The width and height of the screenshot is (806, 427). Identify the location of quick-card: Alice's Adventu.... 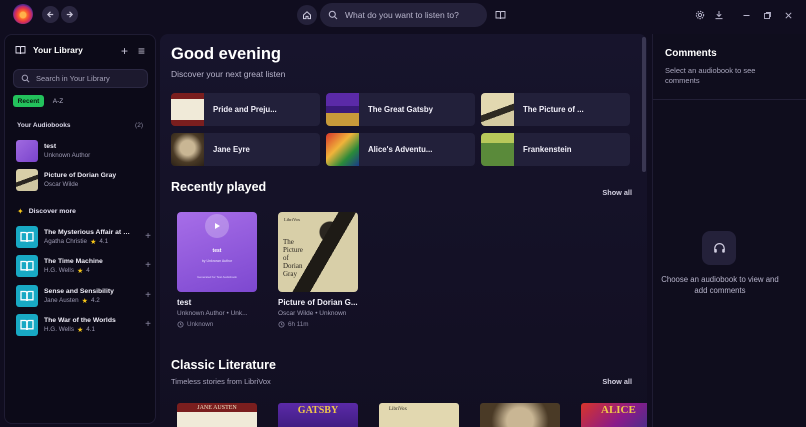
(400, 149).